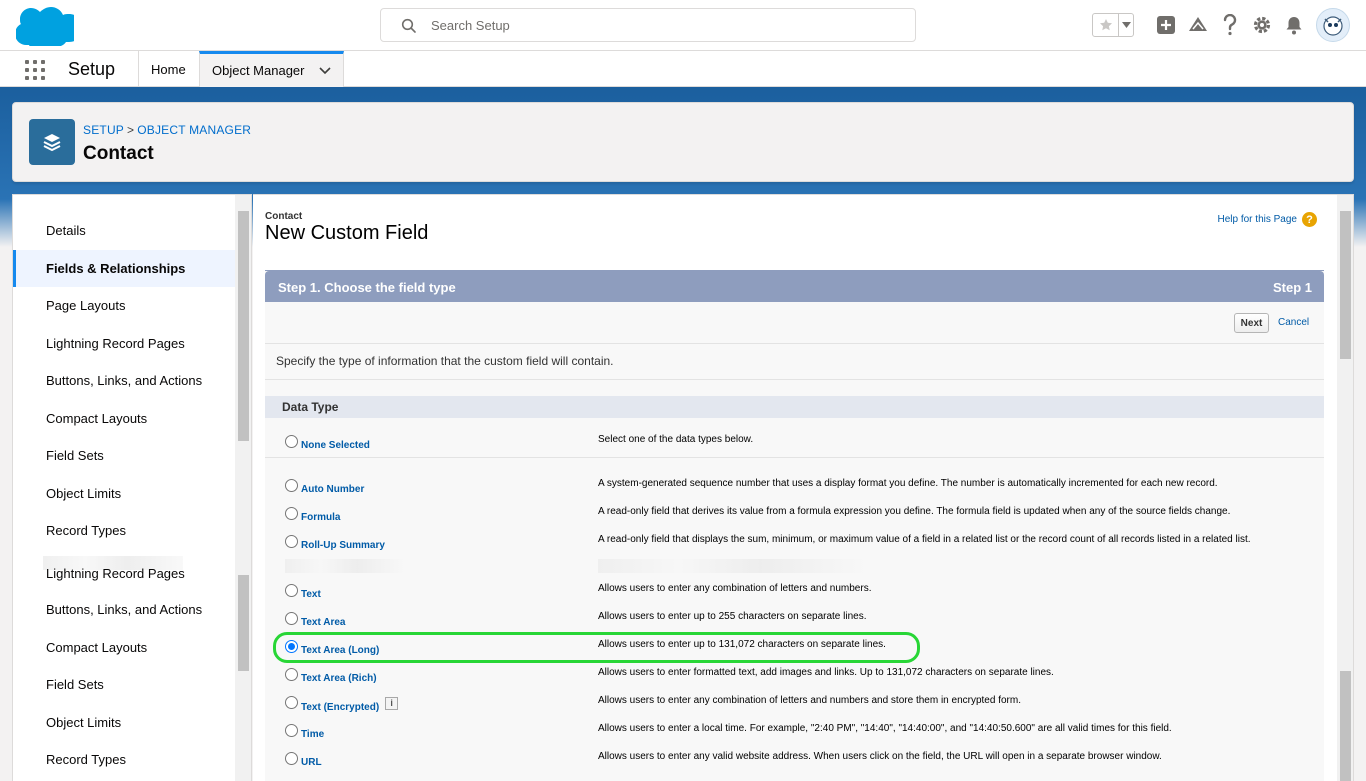 This screenshot has width=1366, height=781. I want to click on salesforce-cloud-logo, so click(45, 26).